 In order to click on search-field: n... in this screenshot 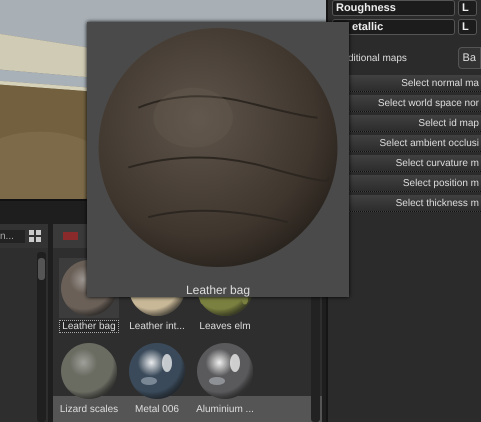, I will do `click(12, 236)`.